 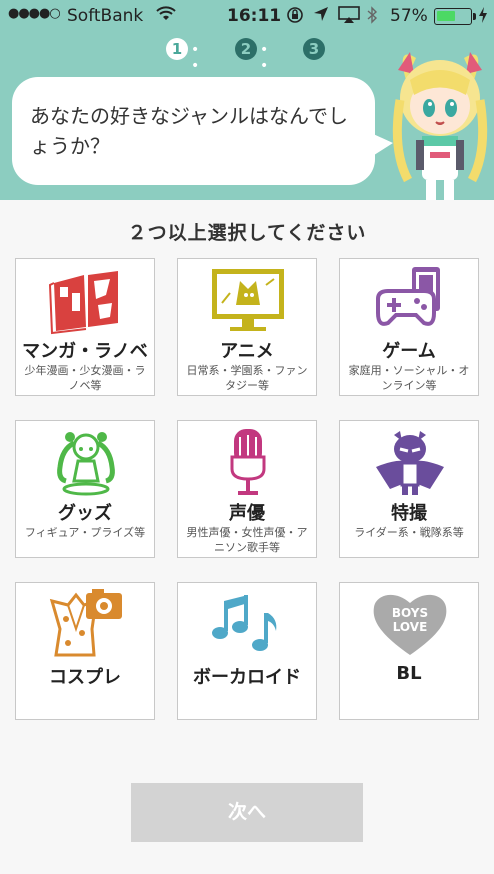 What do you see at coordinates (314, 49) in the screenshot?
I see `step-3: 3` at bounding box center [314, 49].